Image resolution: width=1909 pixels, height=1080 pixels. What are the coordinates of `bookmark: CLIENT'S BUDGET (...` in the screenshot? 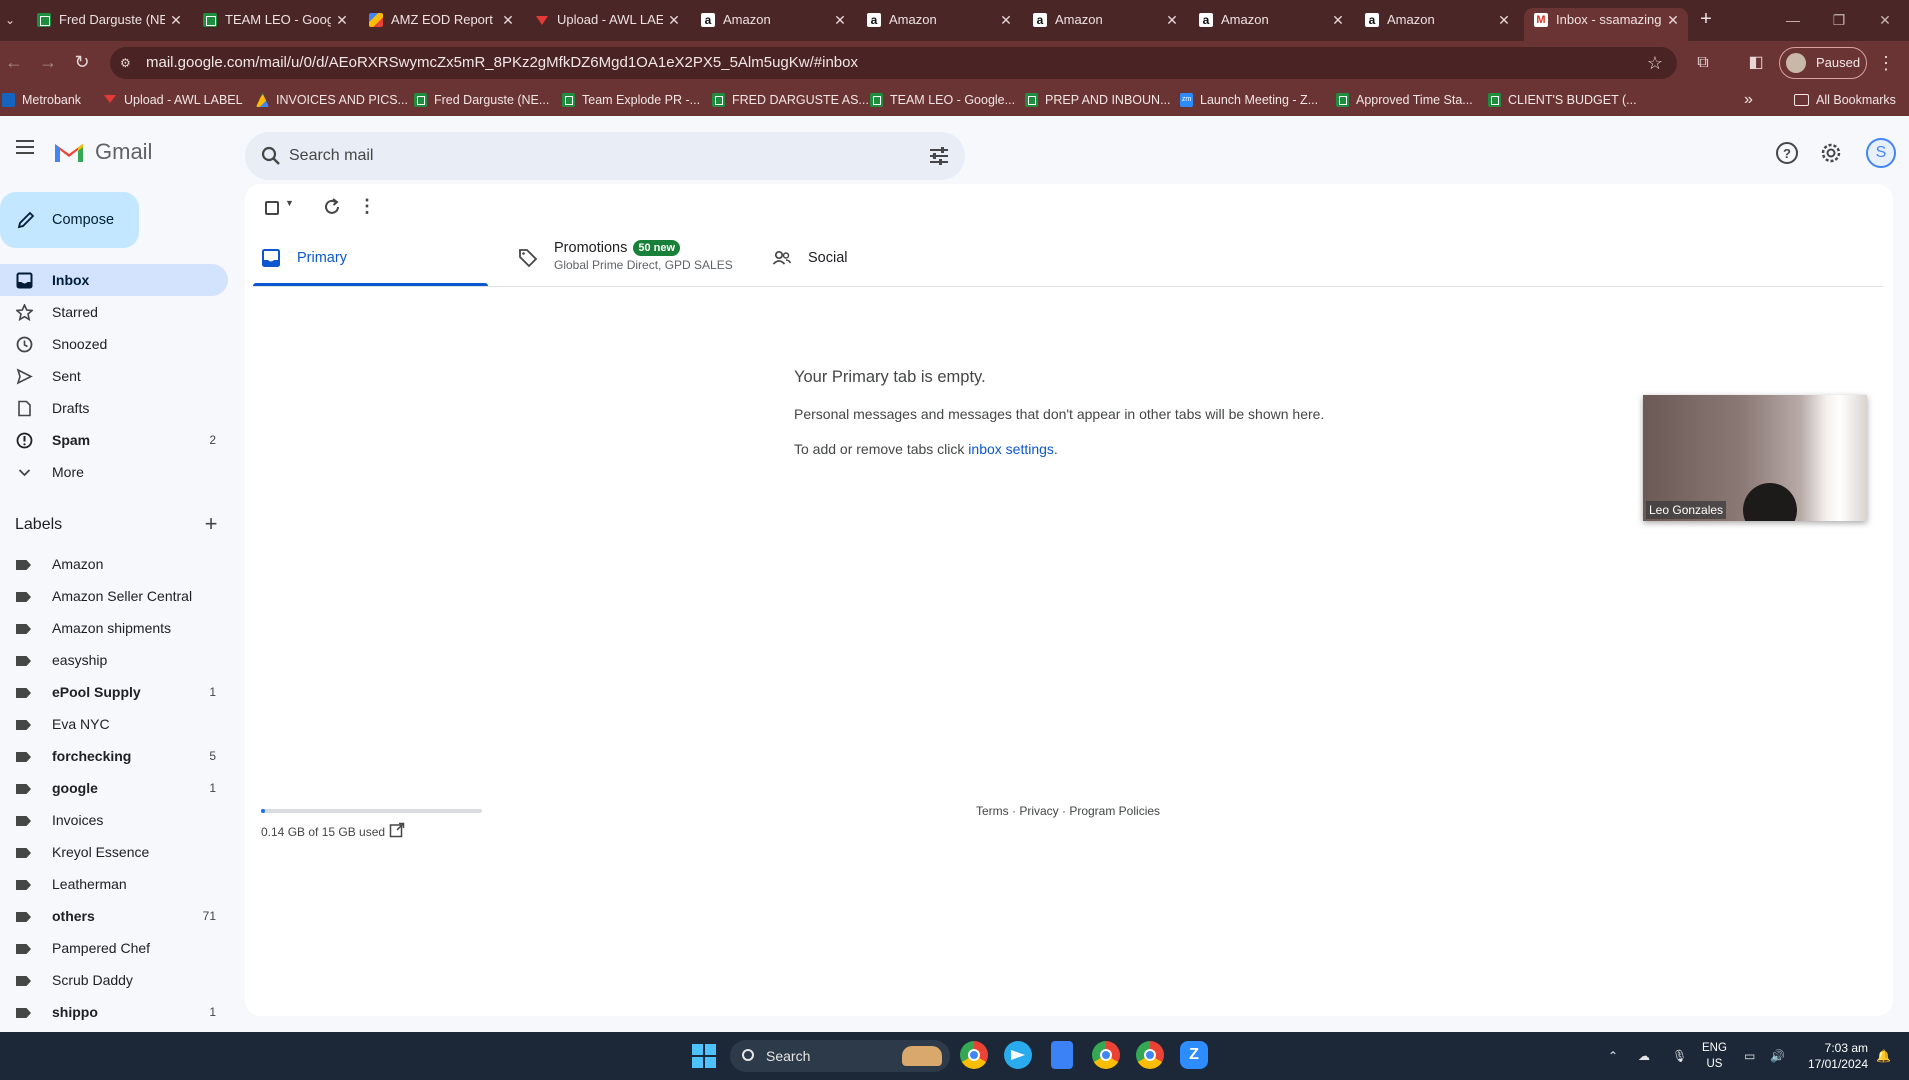 It's located at (1561, 100).